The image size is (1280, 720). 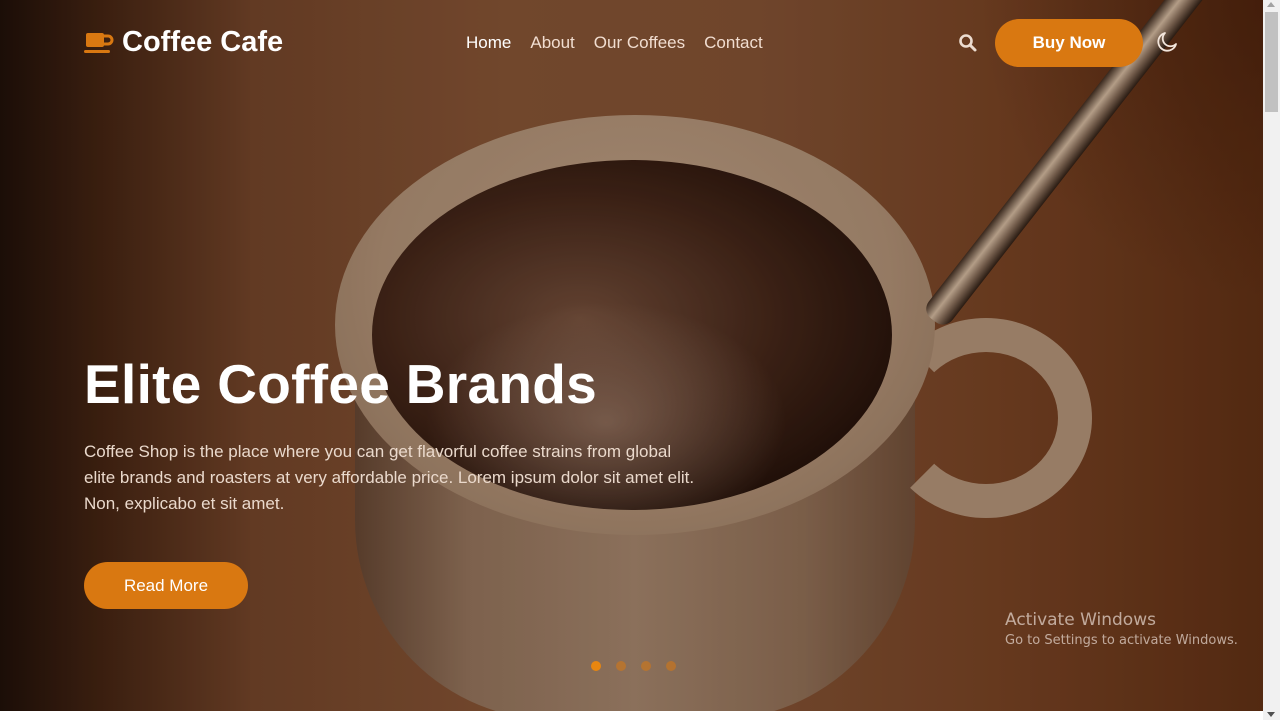 I want to click on read-more-button: Read More, so click(x=166, y=585).